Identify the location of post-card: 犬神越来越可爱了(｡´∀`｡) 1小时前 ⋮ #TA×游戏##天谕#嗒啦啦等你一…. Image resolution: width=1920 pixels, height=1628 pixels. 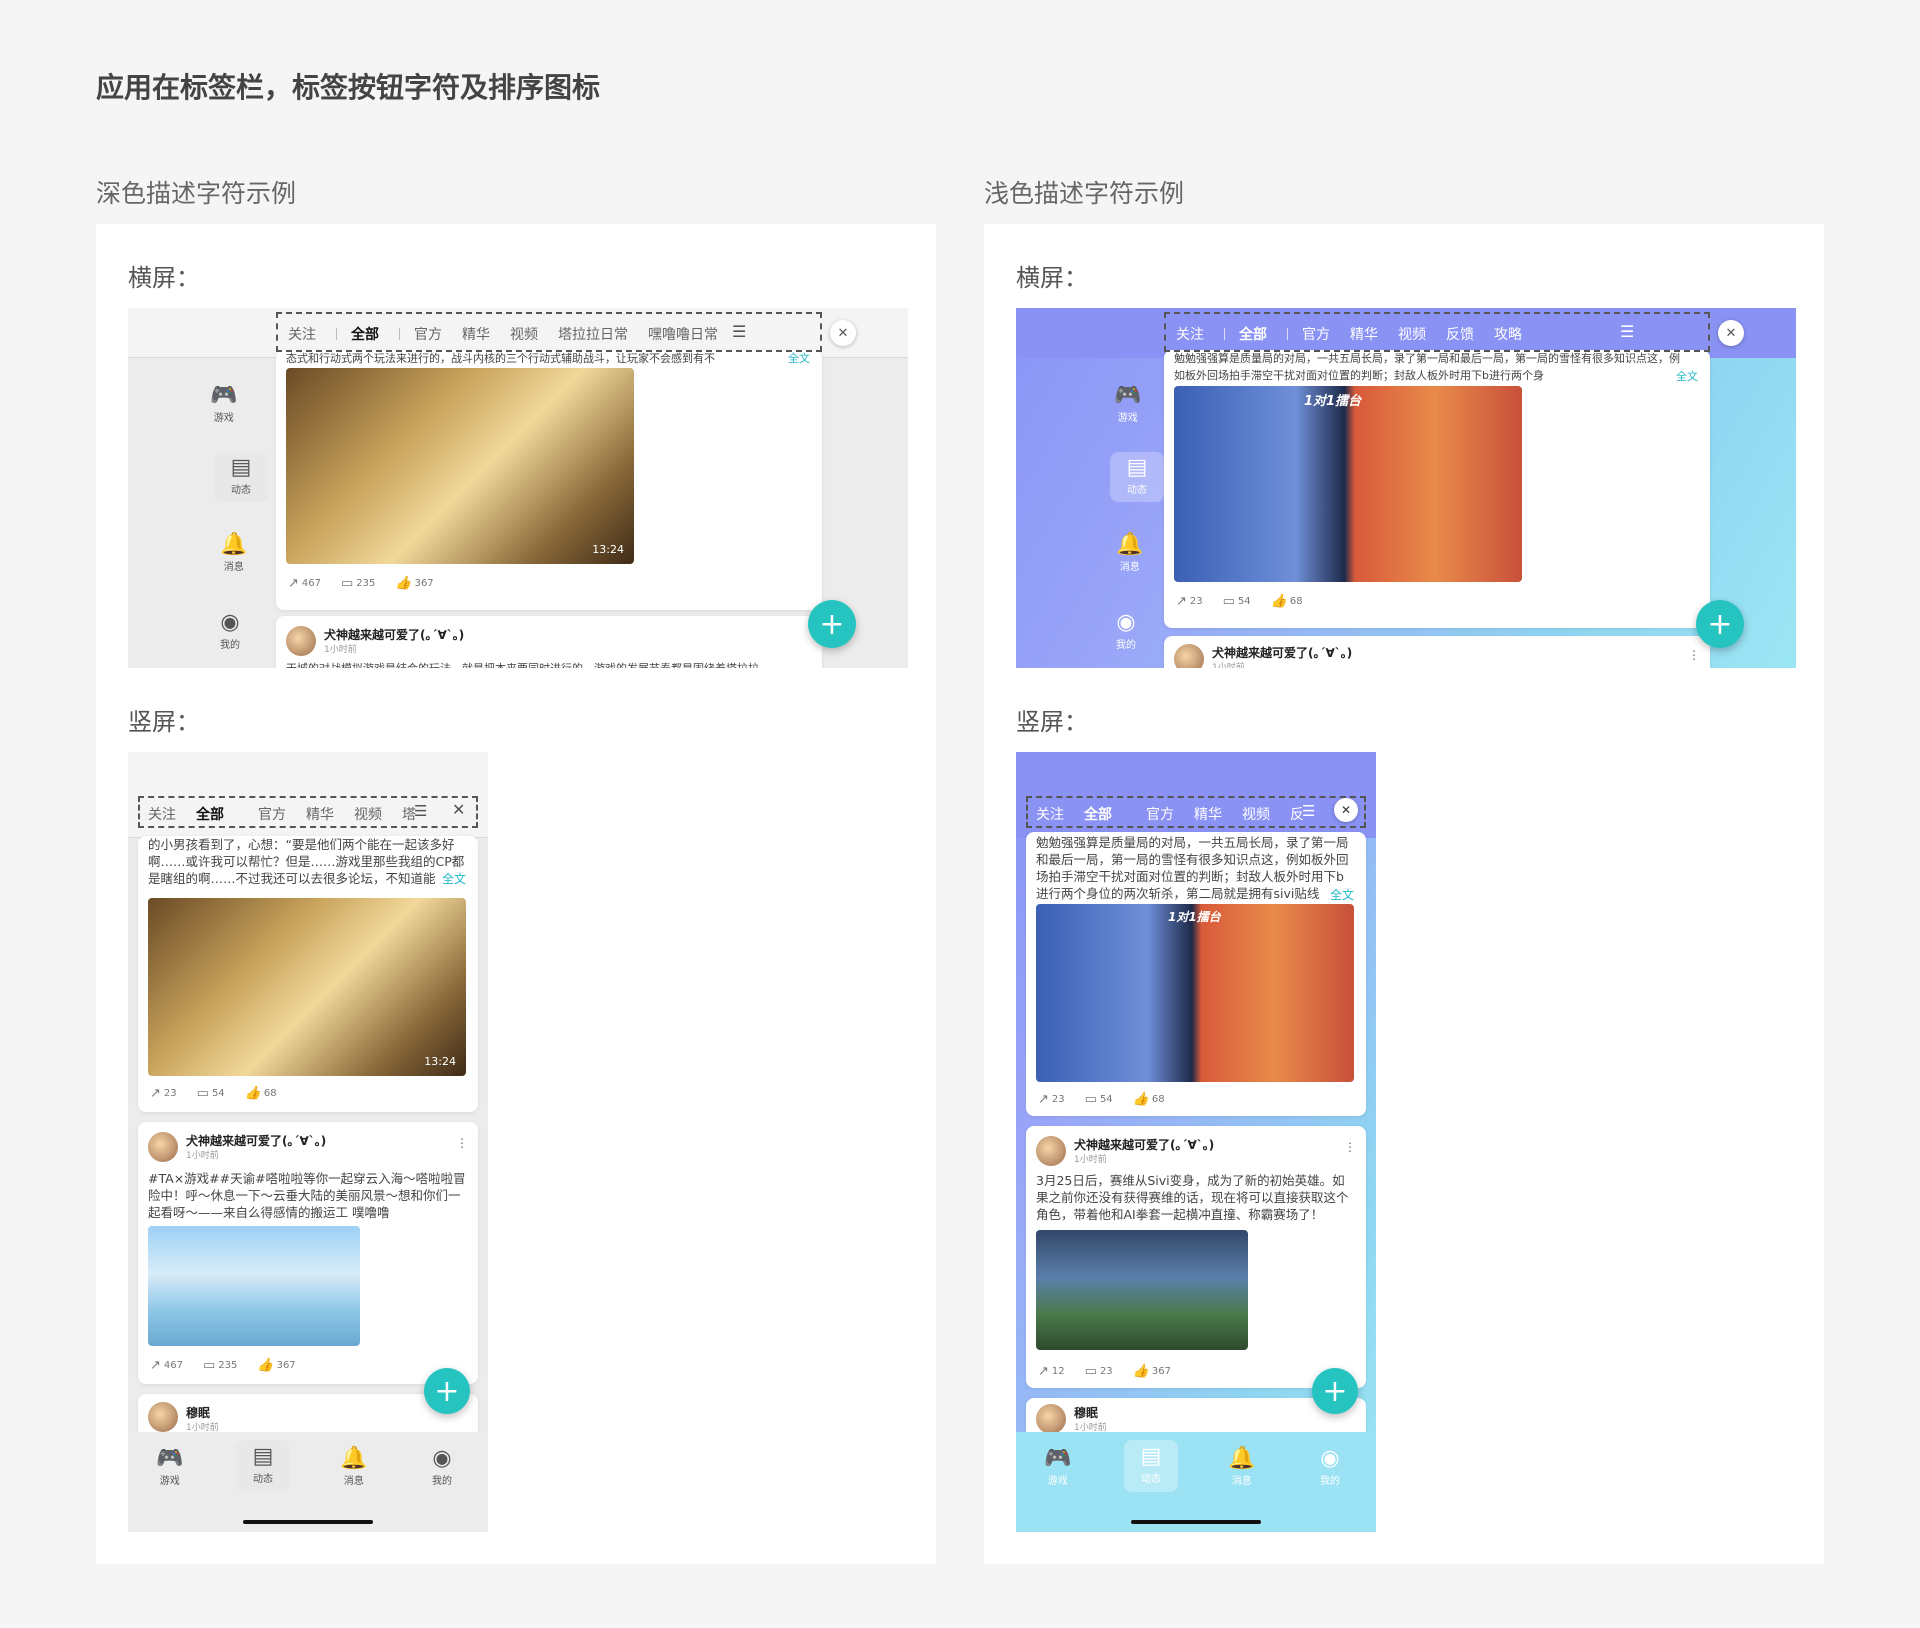
(308, 1253).